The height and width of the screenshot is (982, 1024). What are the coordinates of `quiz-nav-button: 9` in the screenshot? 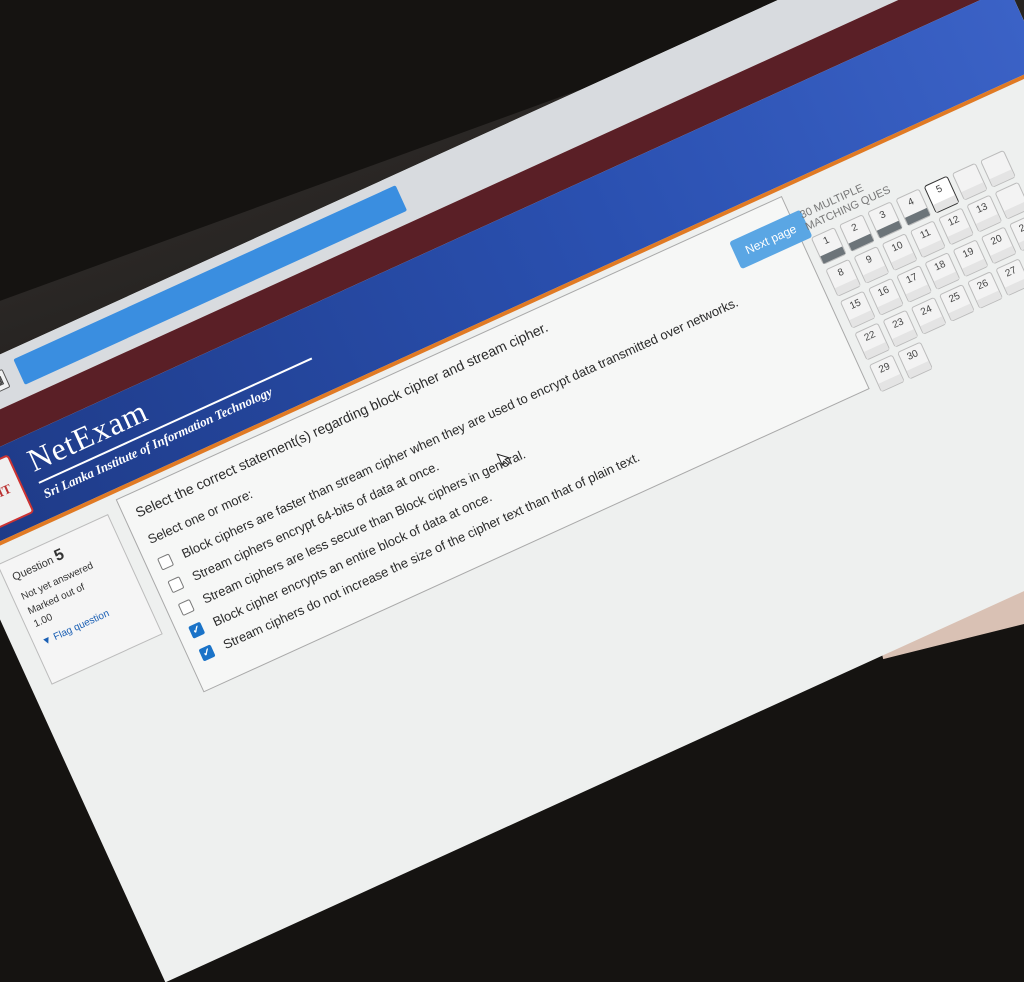 It's located at (871, 265).